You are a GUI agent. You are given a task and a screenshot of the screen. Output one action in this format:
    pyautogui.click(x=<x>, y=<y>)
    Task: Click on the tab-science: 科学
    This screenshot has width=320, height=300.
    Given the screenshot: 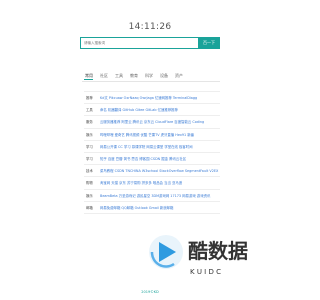 What is the action you would take?
    pyautogui.click(x=149, y=76)
    